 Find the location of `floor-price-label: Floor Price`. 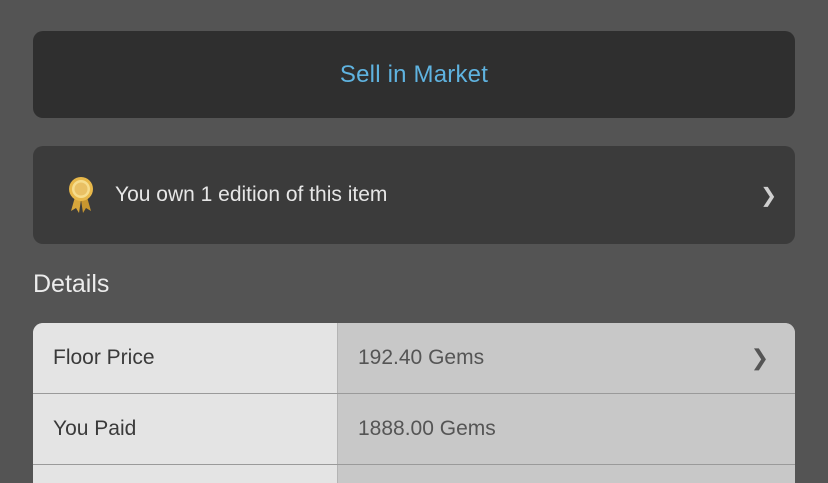

floor-price-label: Floor Price is located at coordinates (185, 358).